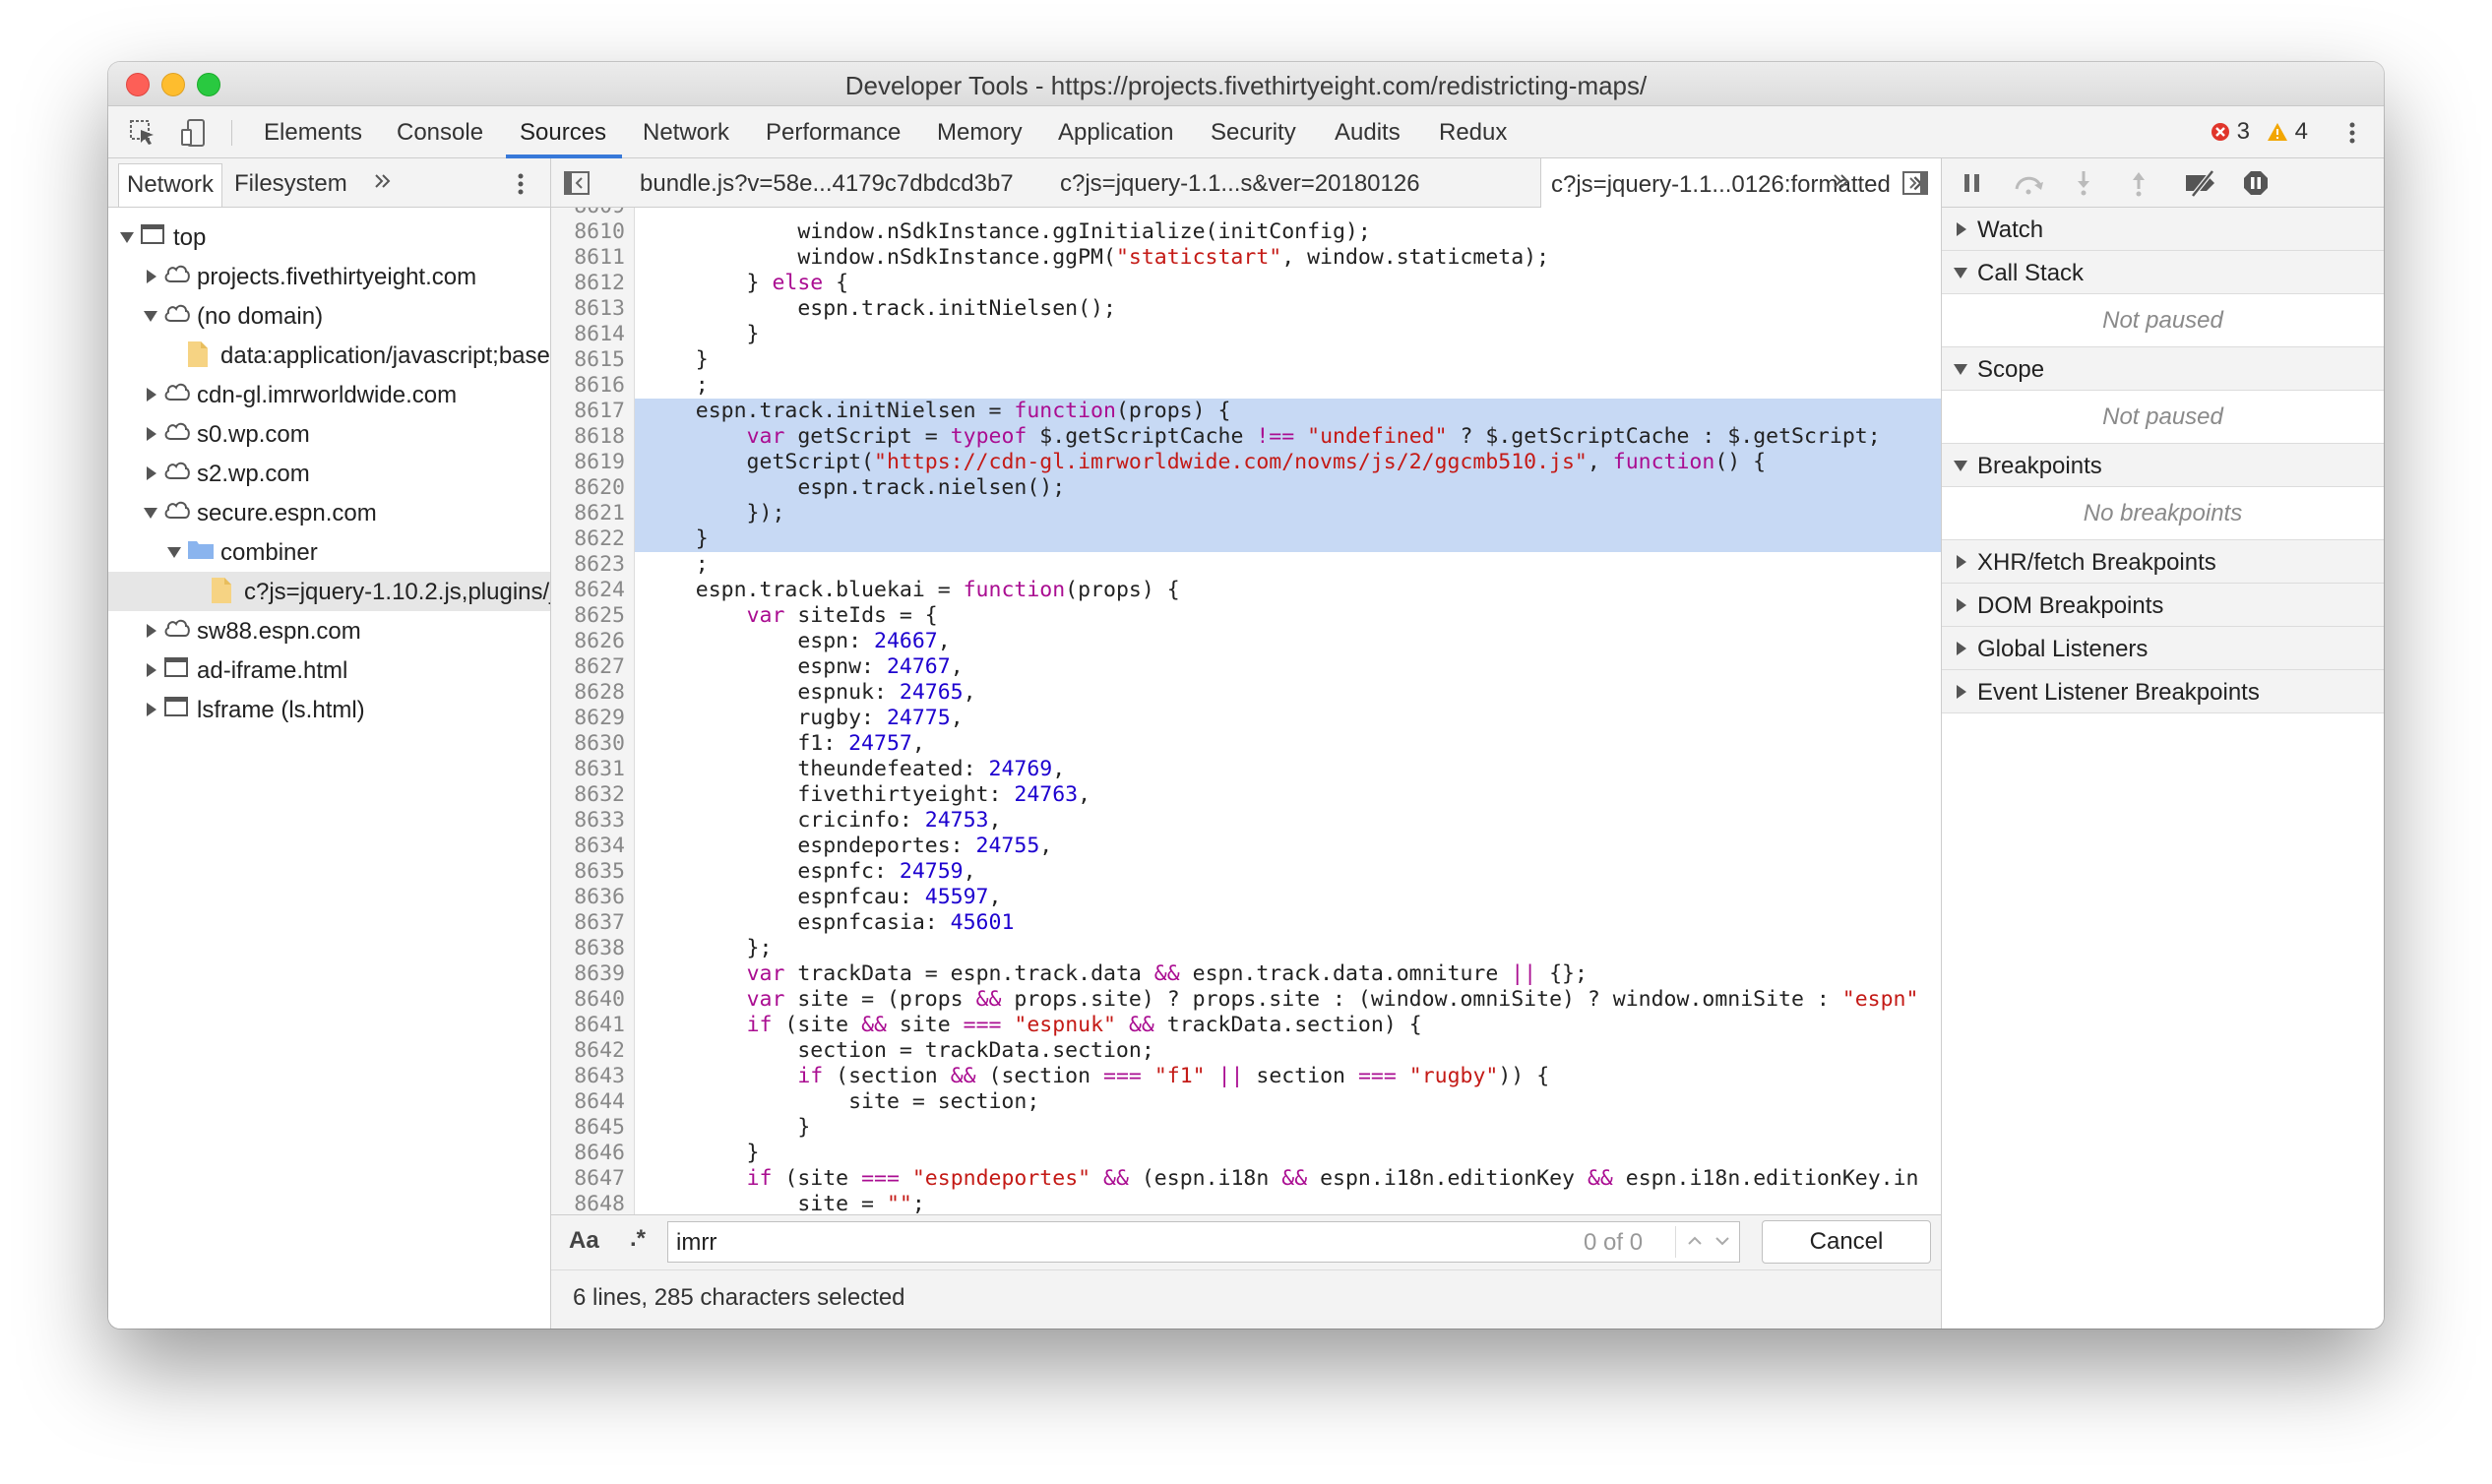 The height and width of the screenshot is (1484, 2492). I want to click on chevron-up-icon, so click(1695, 1244).